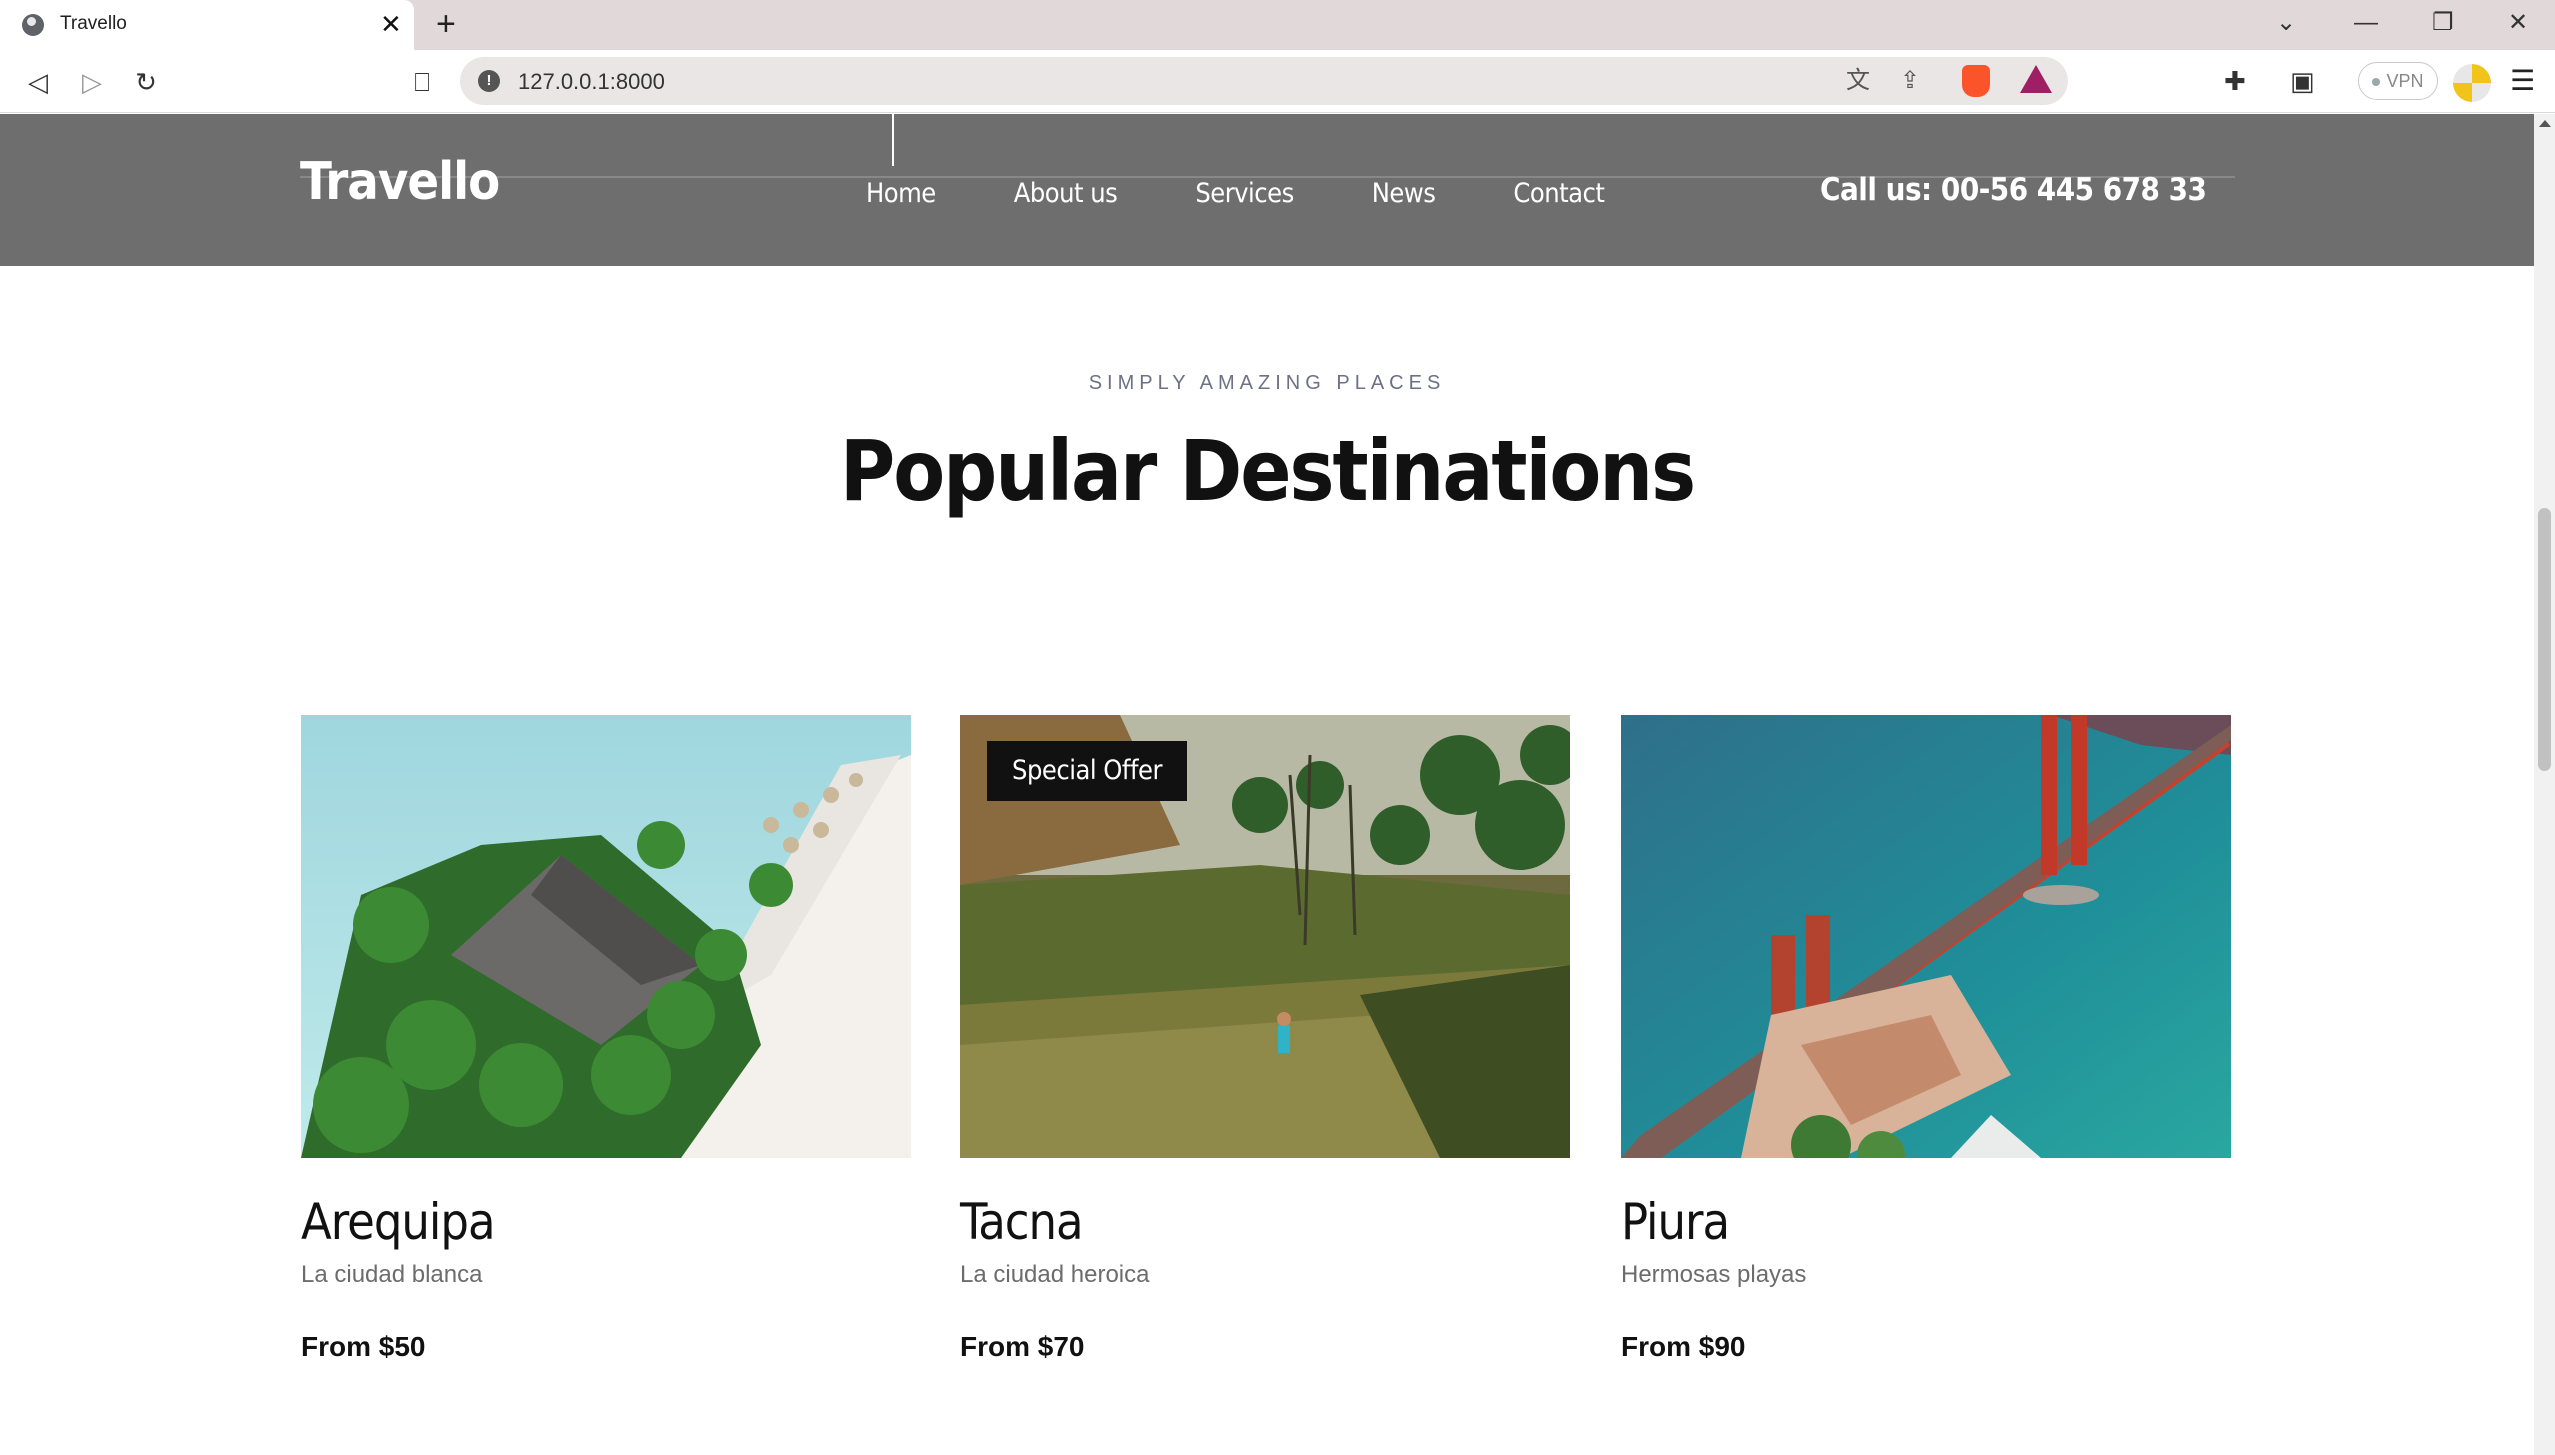  What do you see at coordinates (2286, 23) in the screenshot?
I see `tab-search-icon: ⌄` at bounding box center [2286, 23].